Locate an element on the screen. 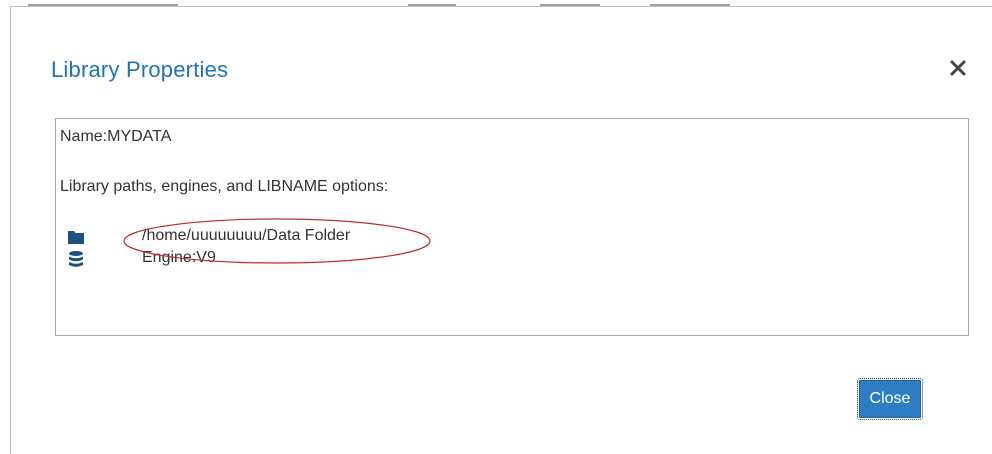 The width and height of the screenshot is (992, 454). close-icon is located at coordinates (958, 68).